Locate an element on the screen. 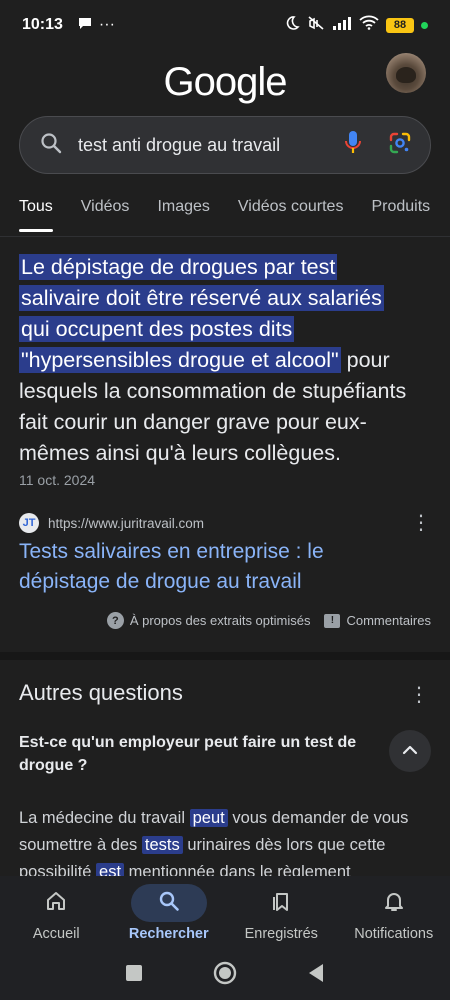 This screenshot has height=1000, width=450. system-navigation-bar is located at coordinates (225, 975).